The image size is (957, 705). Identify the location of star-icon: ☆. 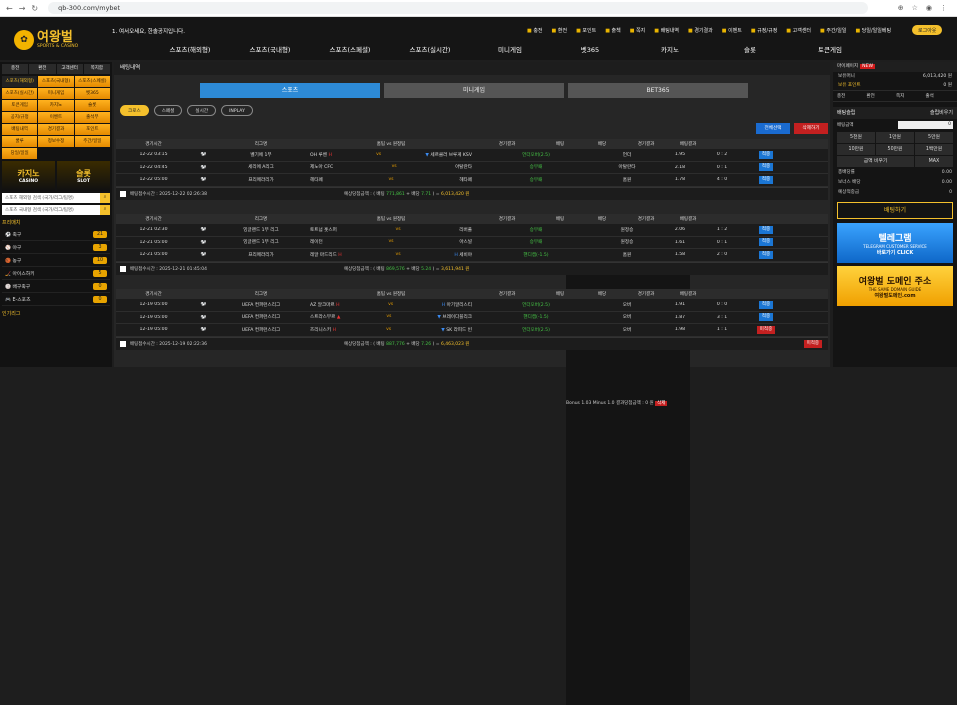
(915, 8).